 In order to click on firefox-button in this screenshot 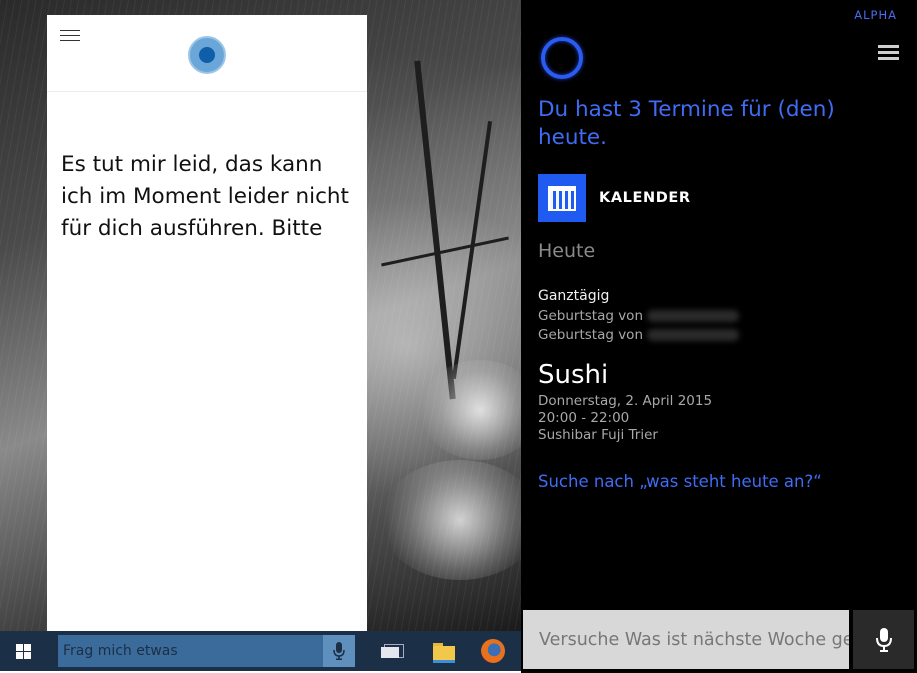, I will do `click(493, 651)`.